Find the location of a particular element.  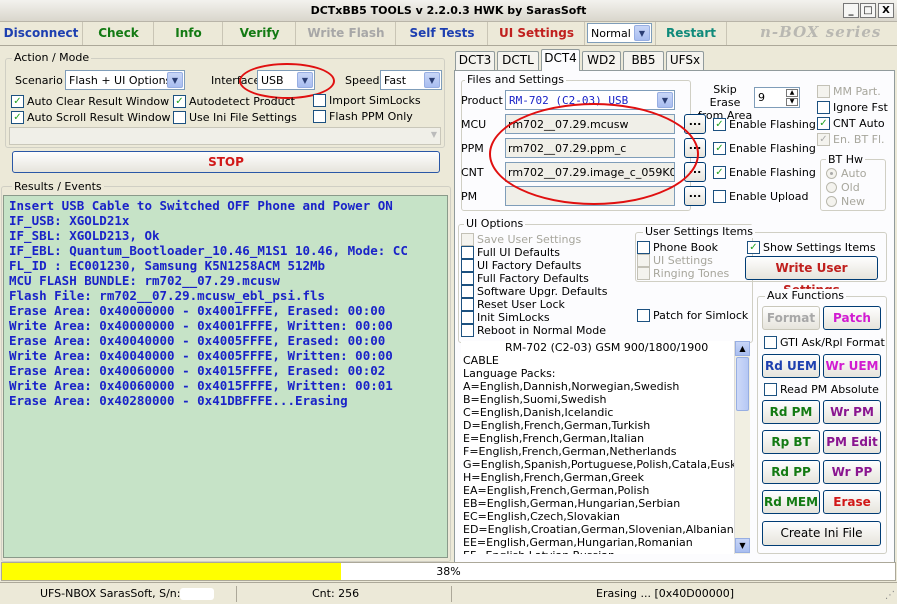

minimize-button: _ is located at coordinates (851, 10).